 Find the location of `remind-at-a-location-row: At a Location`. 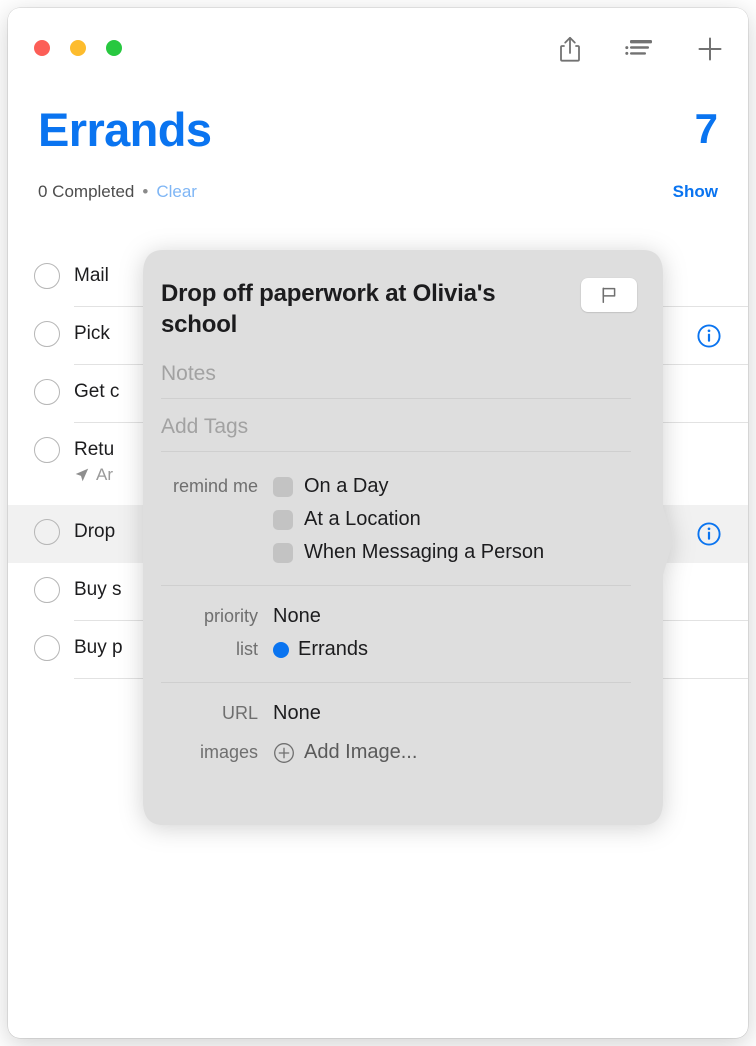

remind-at-a-location-row: At a Location is located at coordinates (396, 519).